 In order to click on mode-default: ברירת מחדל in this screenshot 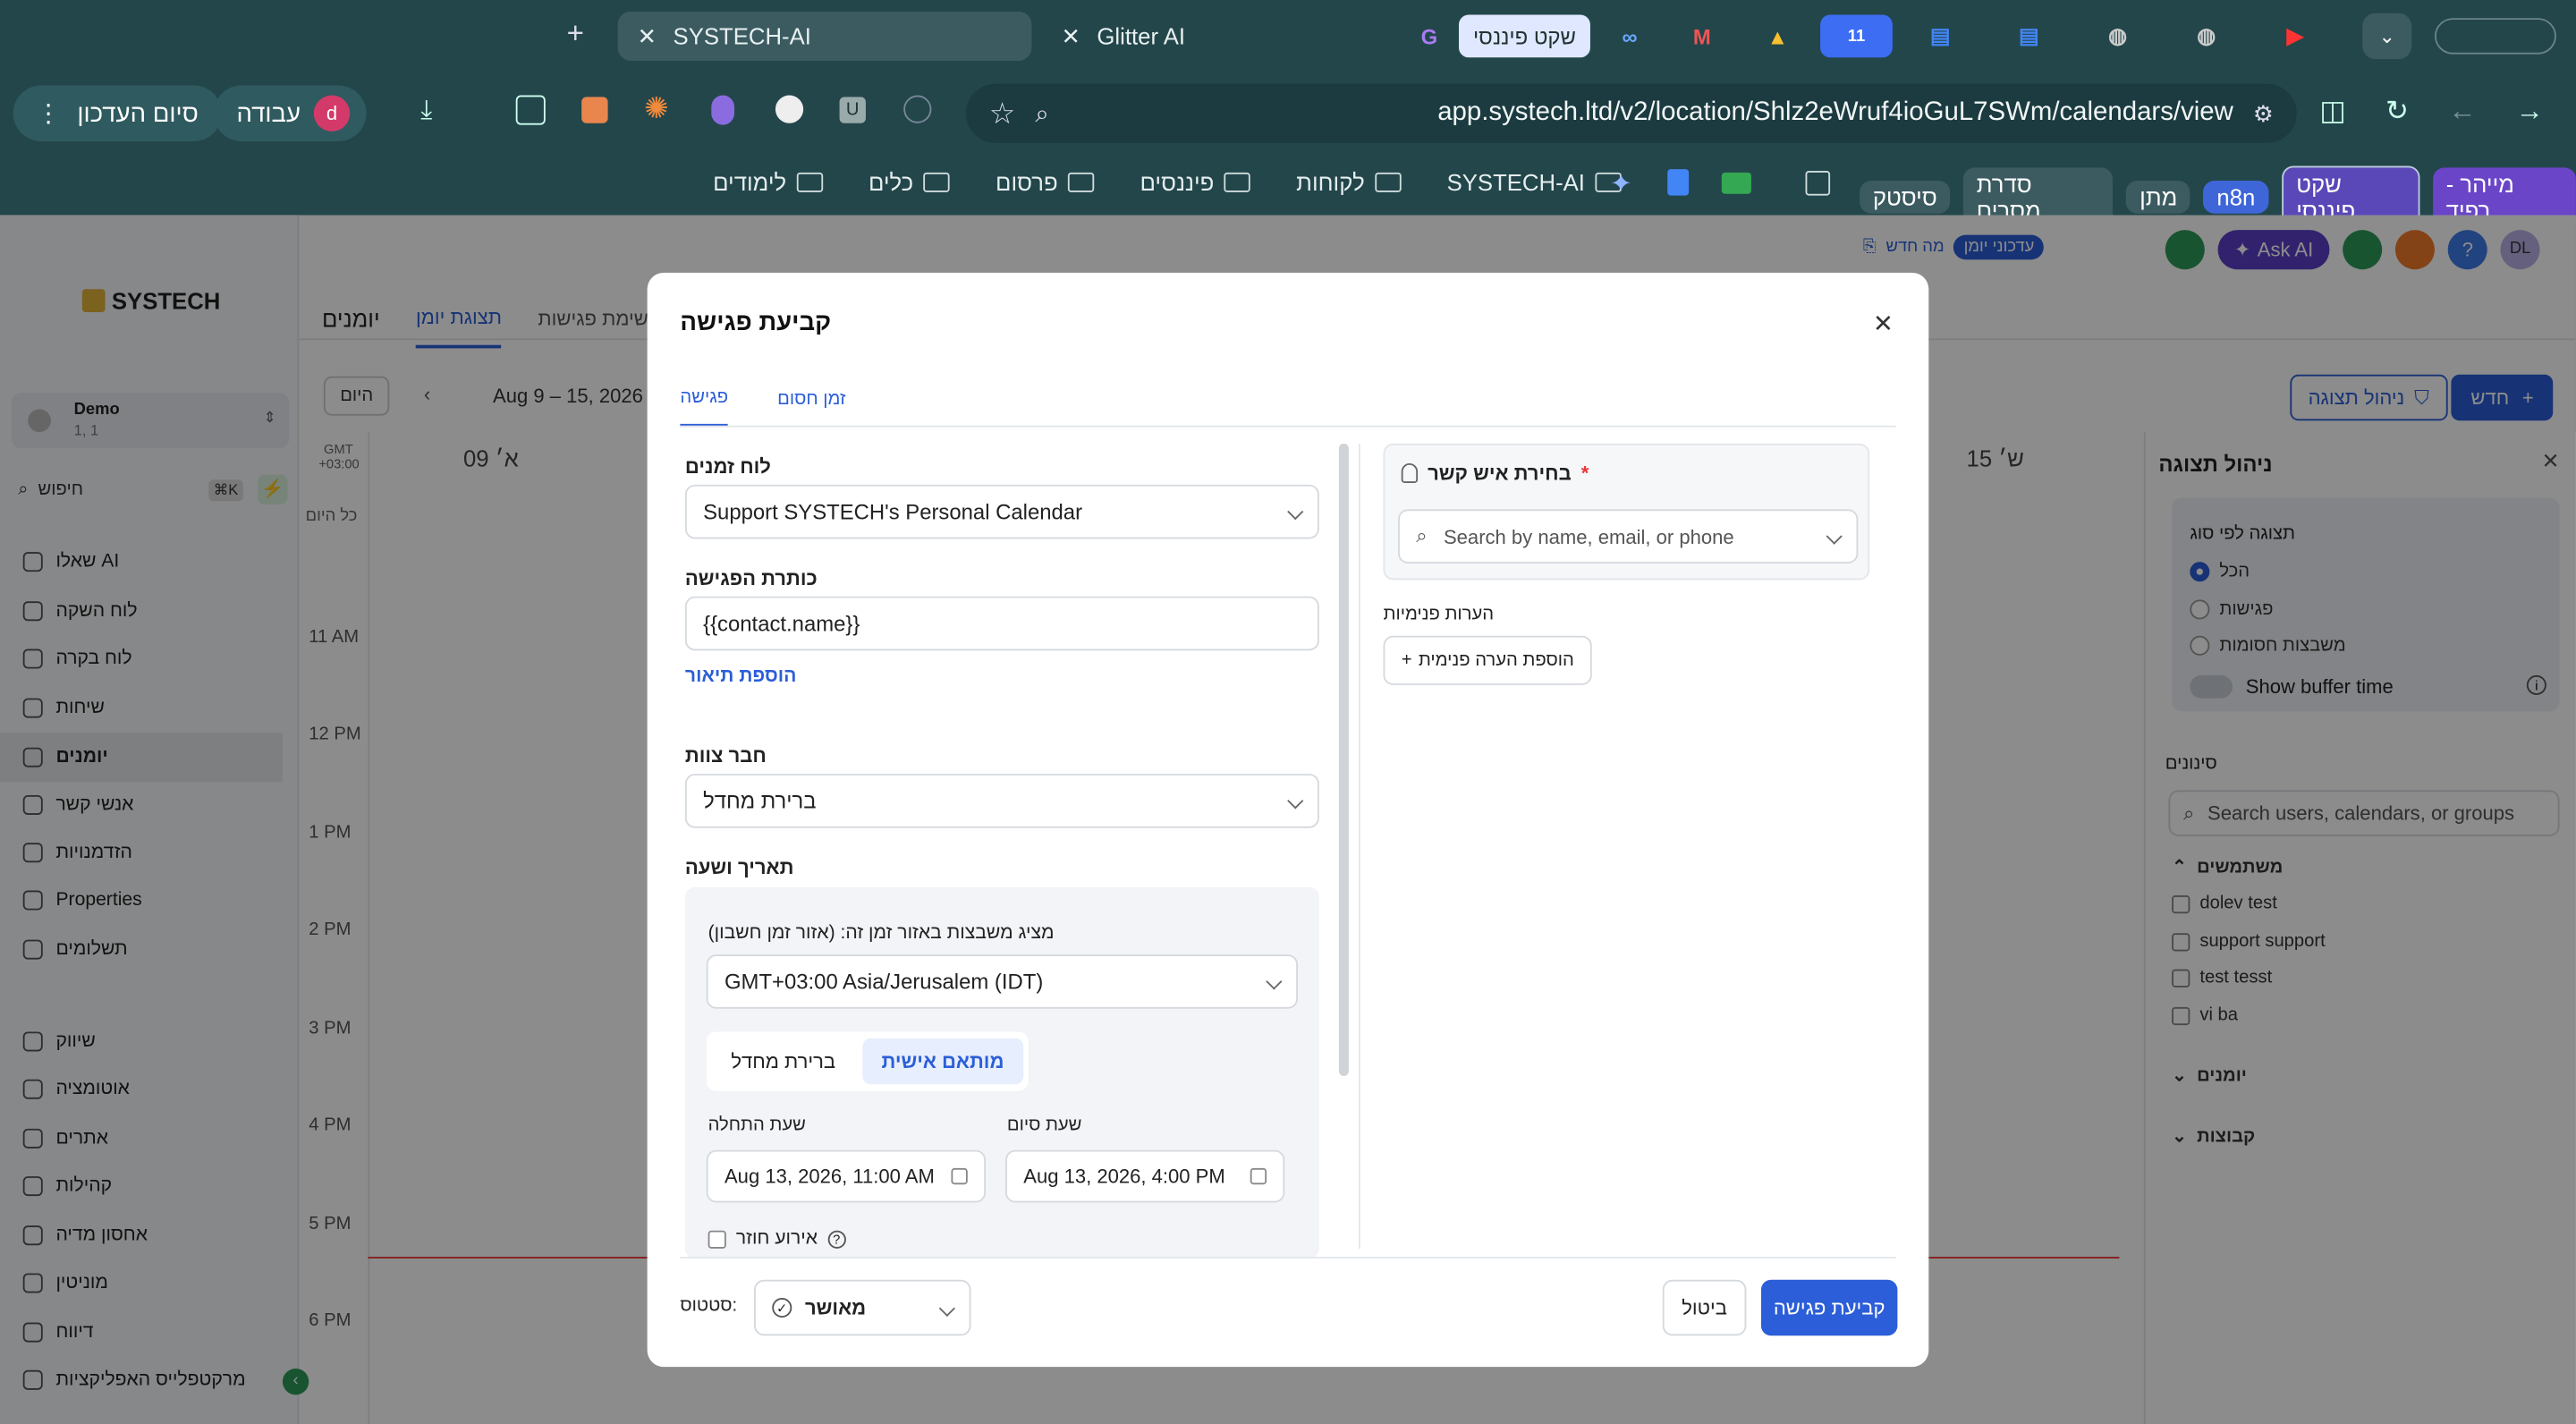, I will do `click(783, 1061)`.